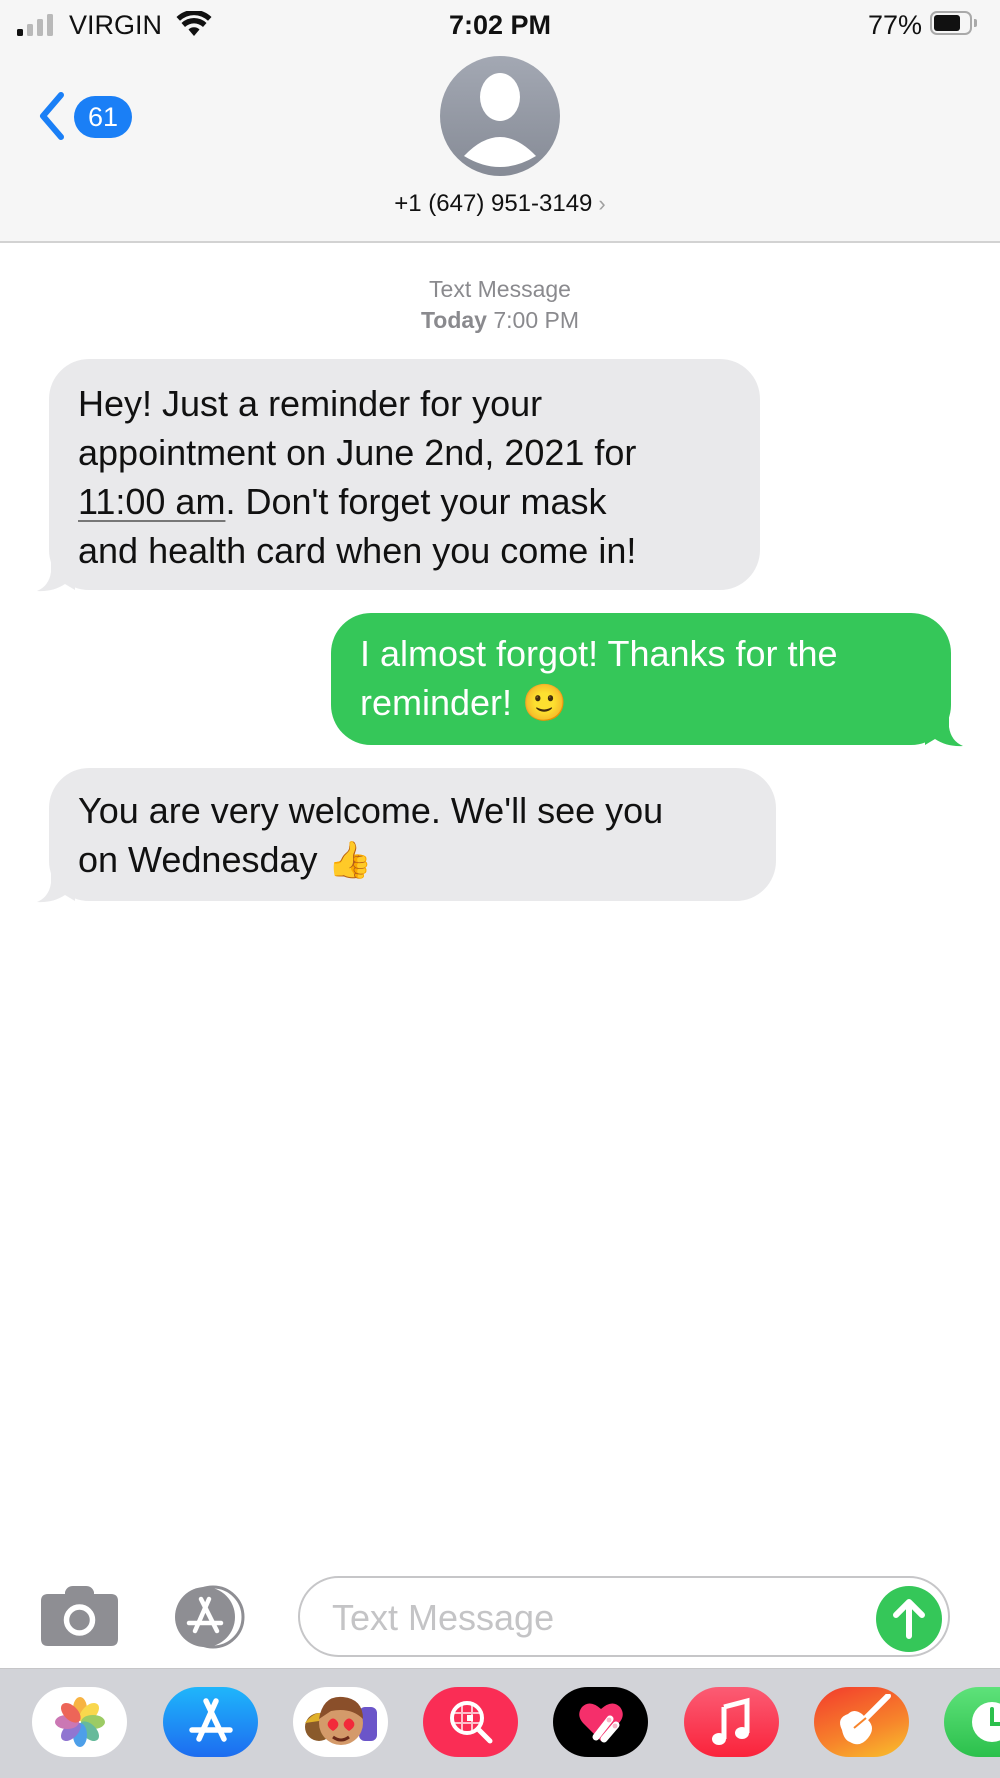 This screenshot has width=1000, height=1778. I want to click on message-input-field, so click(624, 1616).